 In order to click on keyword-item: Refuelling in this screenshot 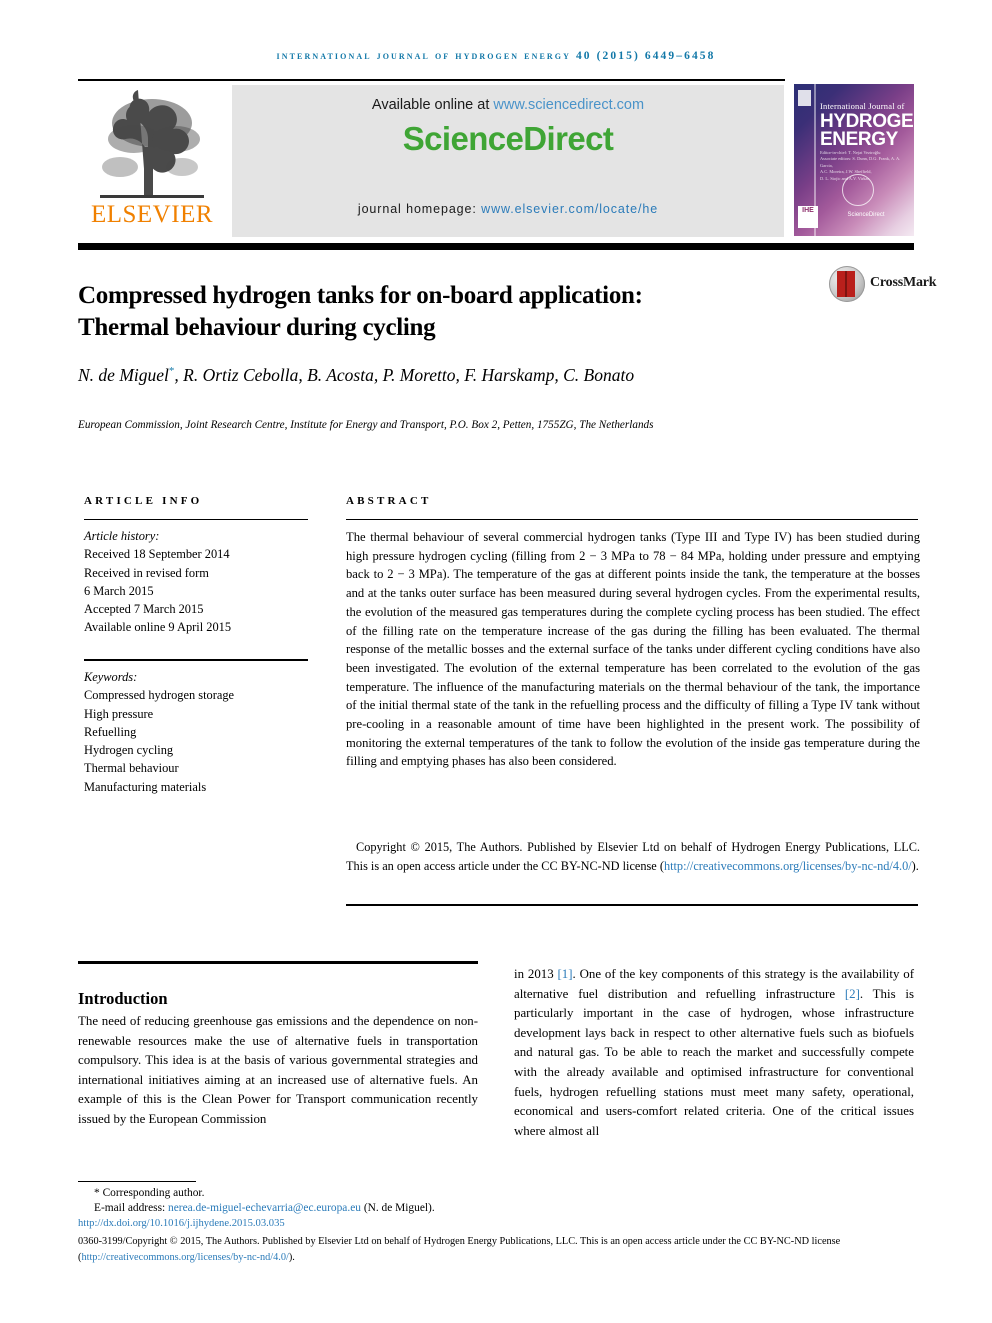, I will do `click(110, 731)`.